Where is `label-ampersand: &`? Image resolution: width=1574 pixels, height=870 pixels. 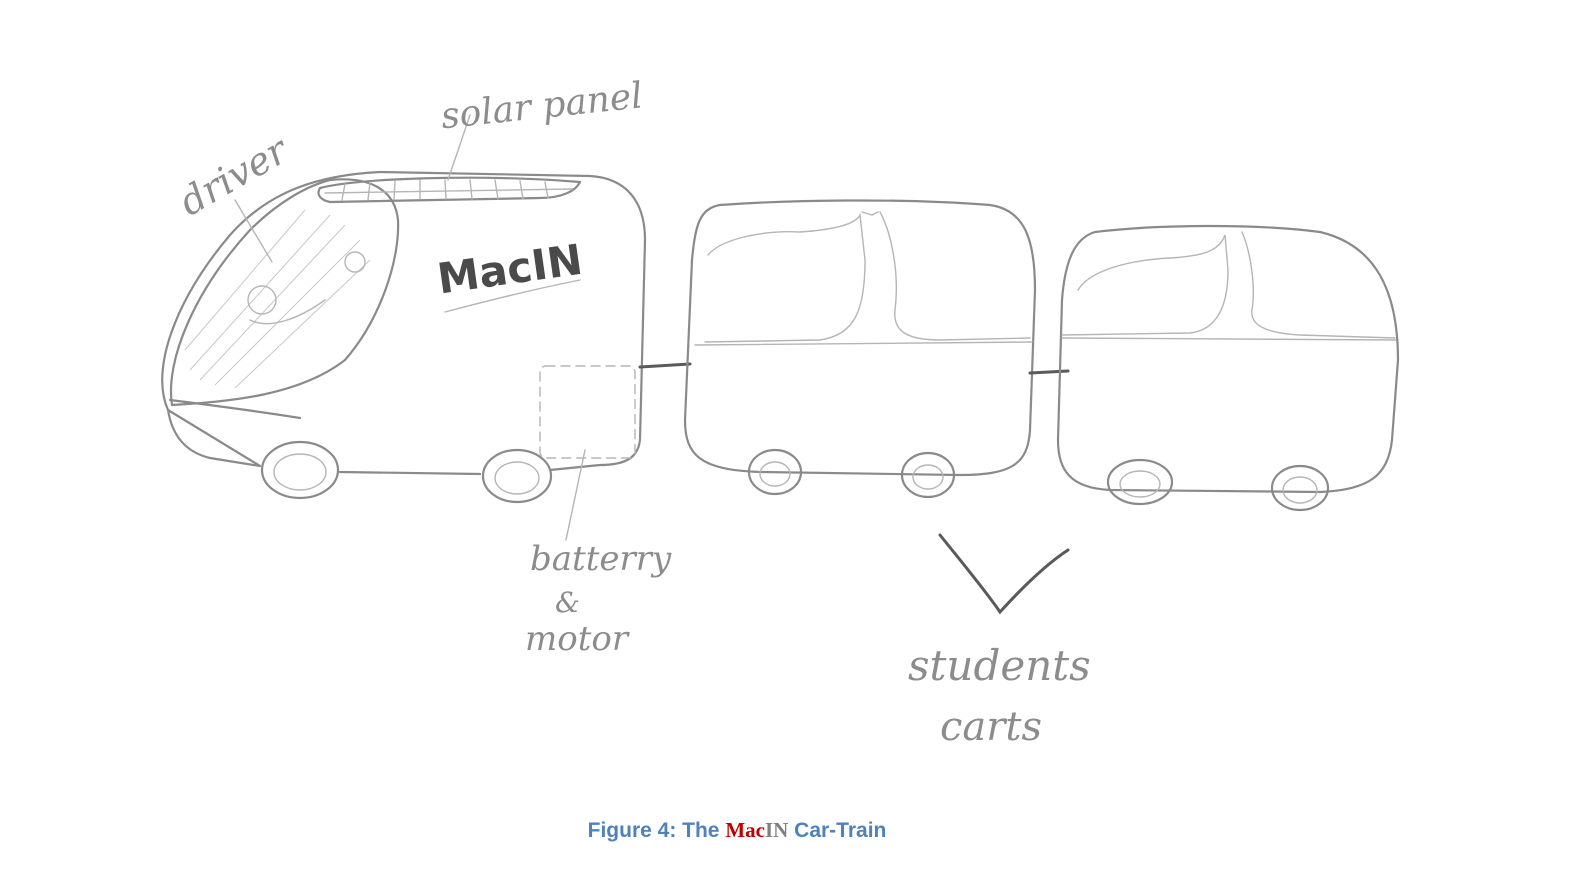 label-ampersand: & is located at coordinates (567, 602).